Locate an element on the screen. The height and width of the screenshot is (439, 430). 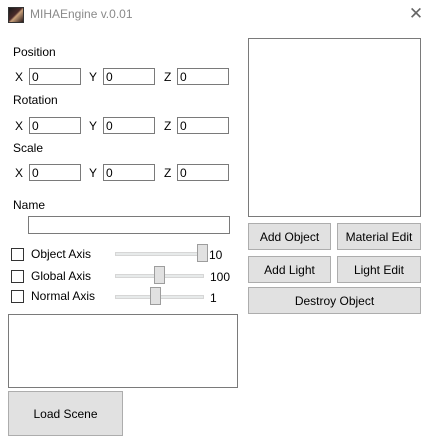
rotation-z-input is located at coordinates (203, 125).